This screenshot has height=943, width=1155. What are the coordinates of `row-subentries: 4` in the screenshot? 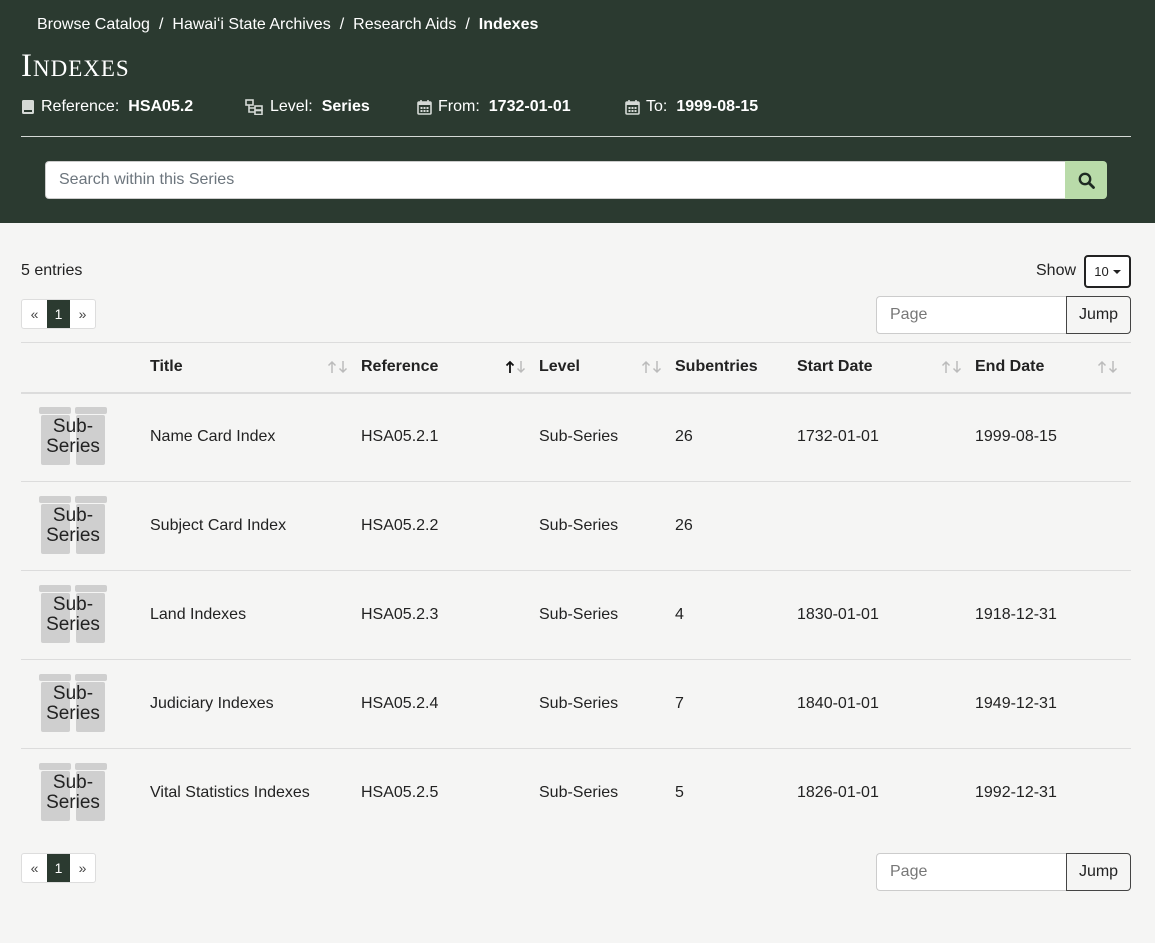 It's located at (736, 615).